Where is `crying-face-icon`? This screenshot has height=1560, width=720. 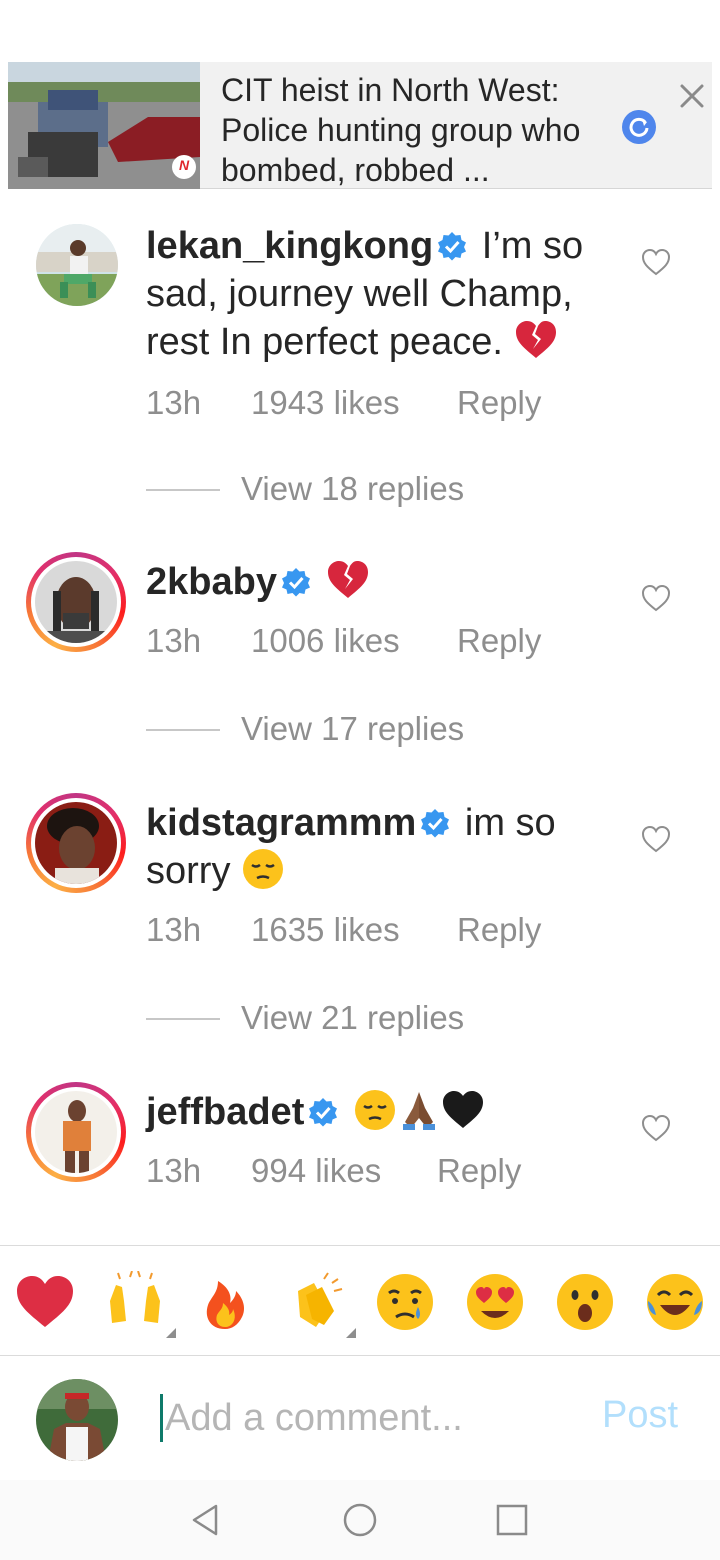
crying-face-icon is located at coordinates (405, 1302).